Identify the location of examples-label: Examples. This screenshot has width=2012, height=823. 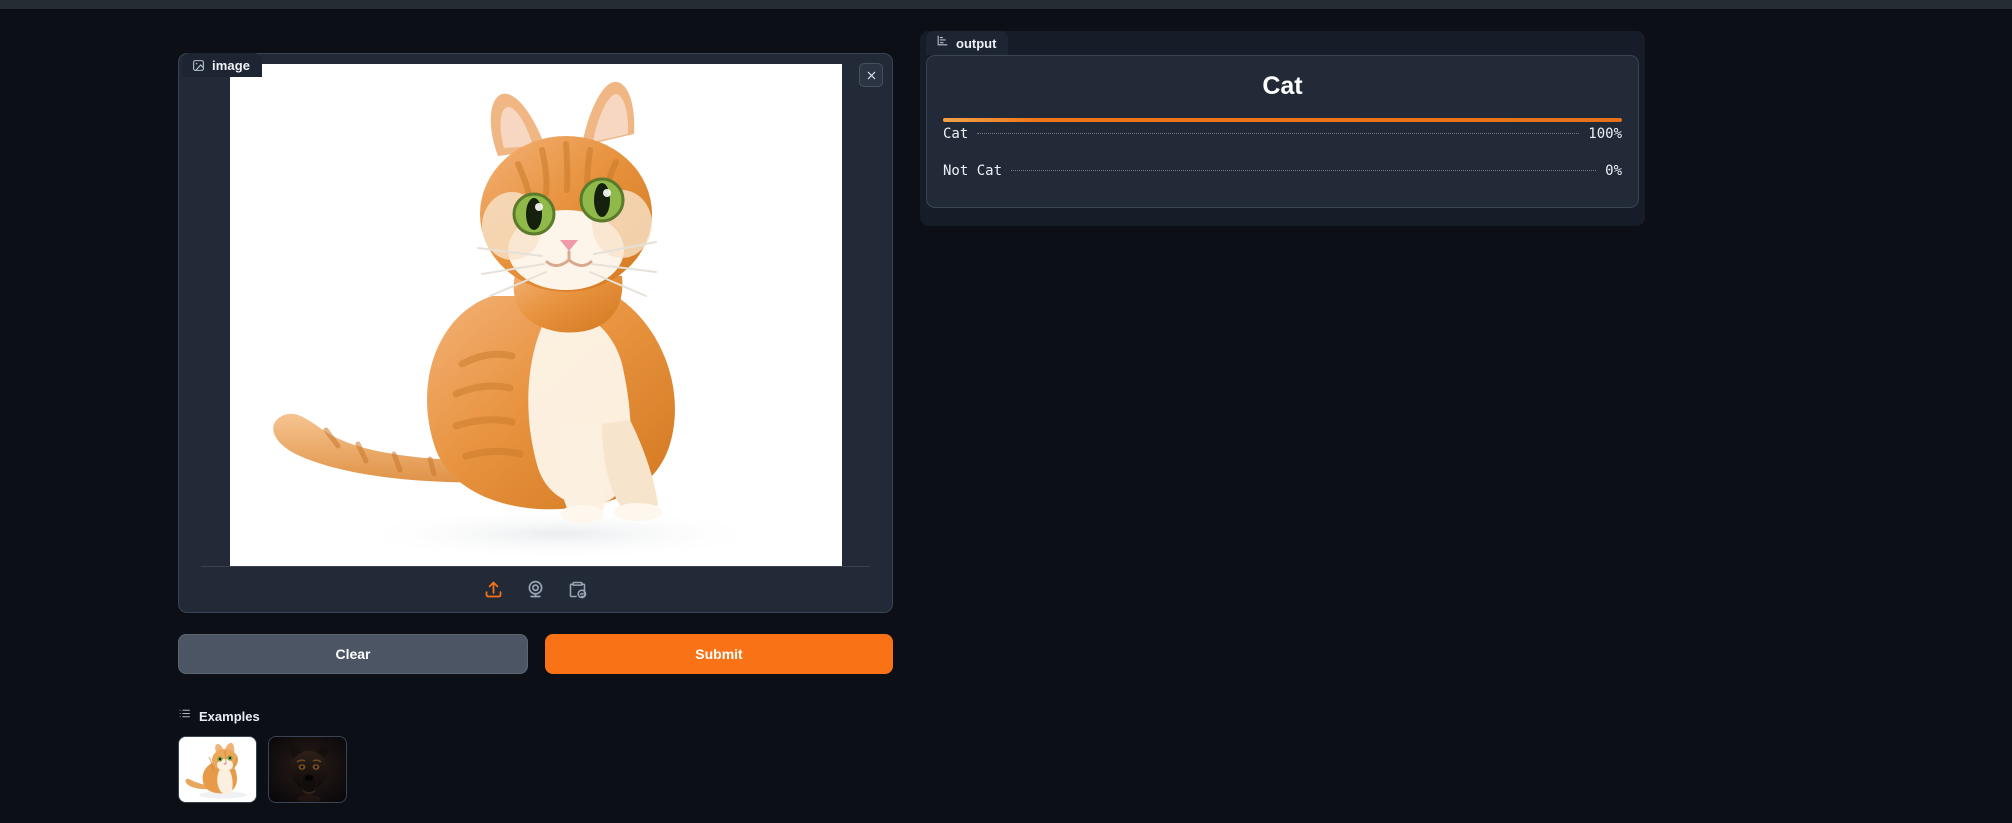
(229, 716).